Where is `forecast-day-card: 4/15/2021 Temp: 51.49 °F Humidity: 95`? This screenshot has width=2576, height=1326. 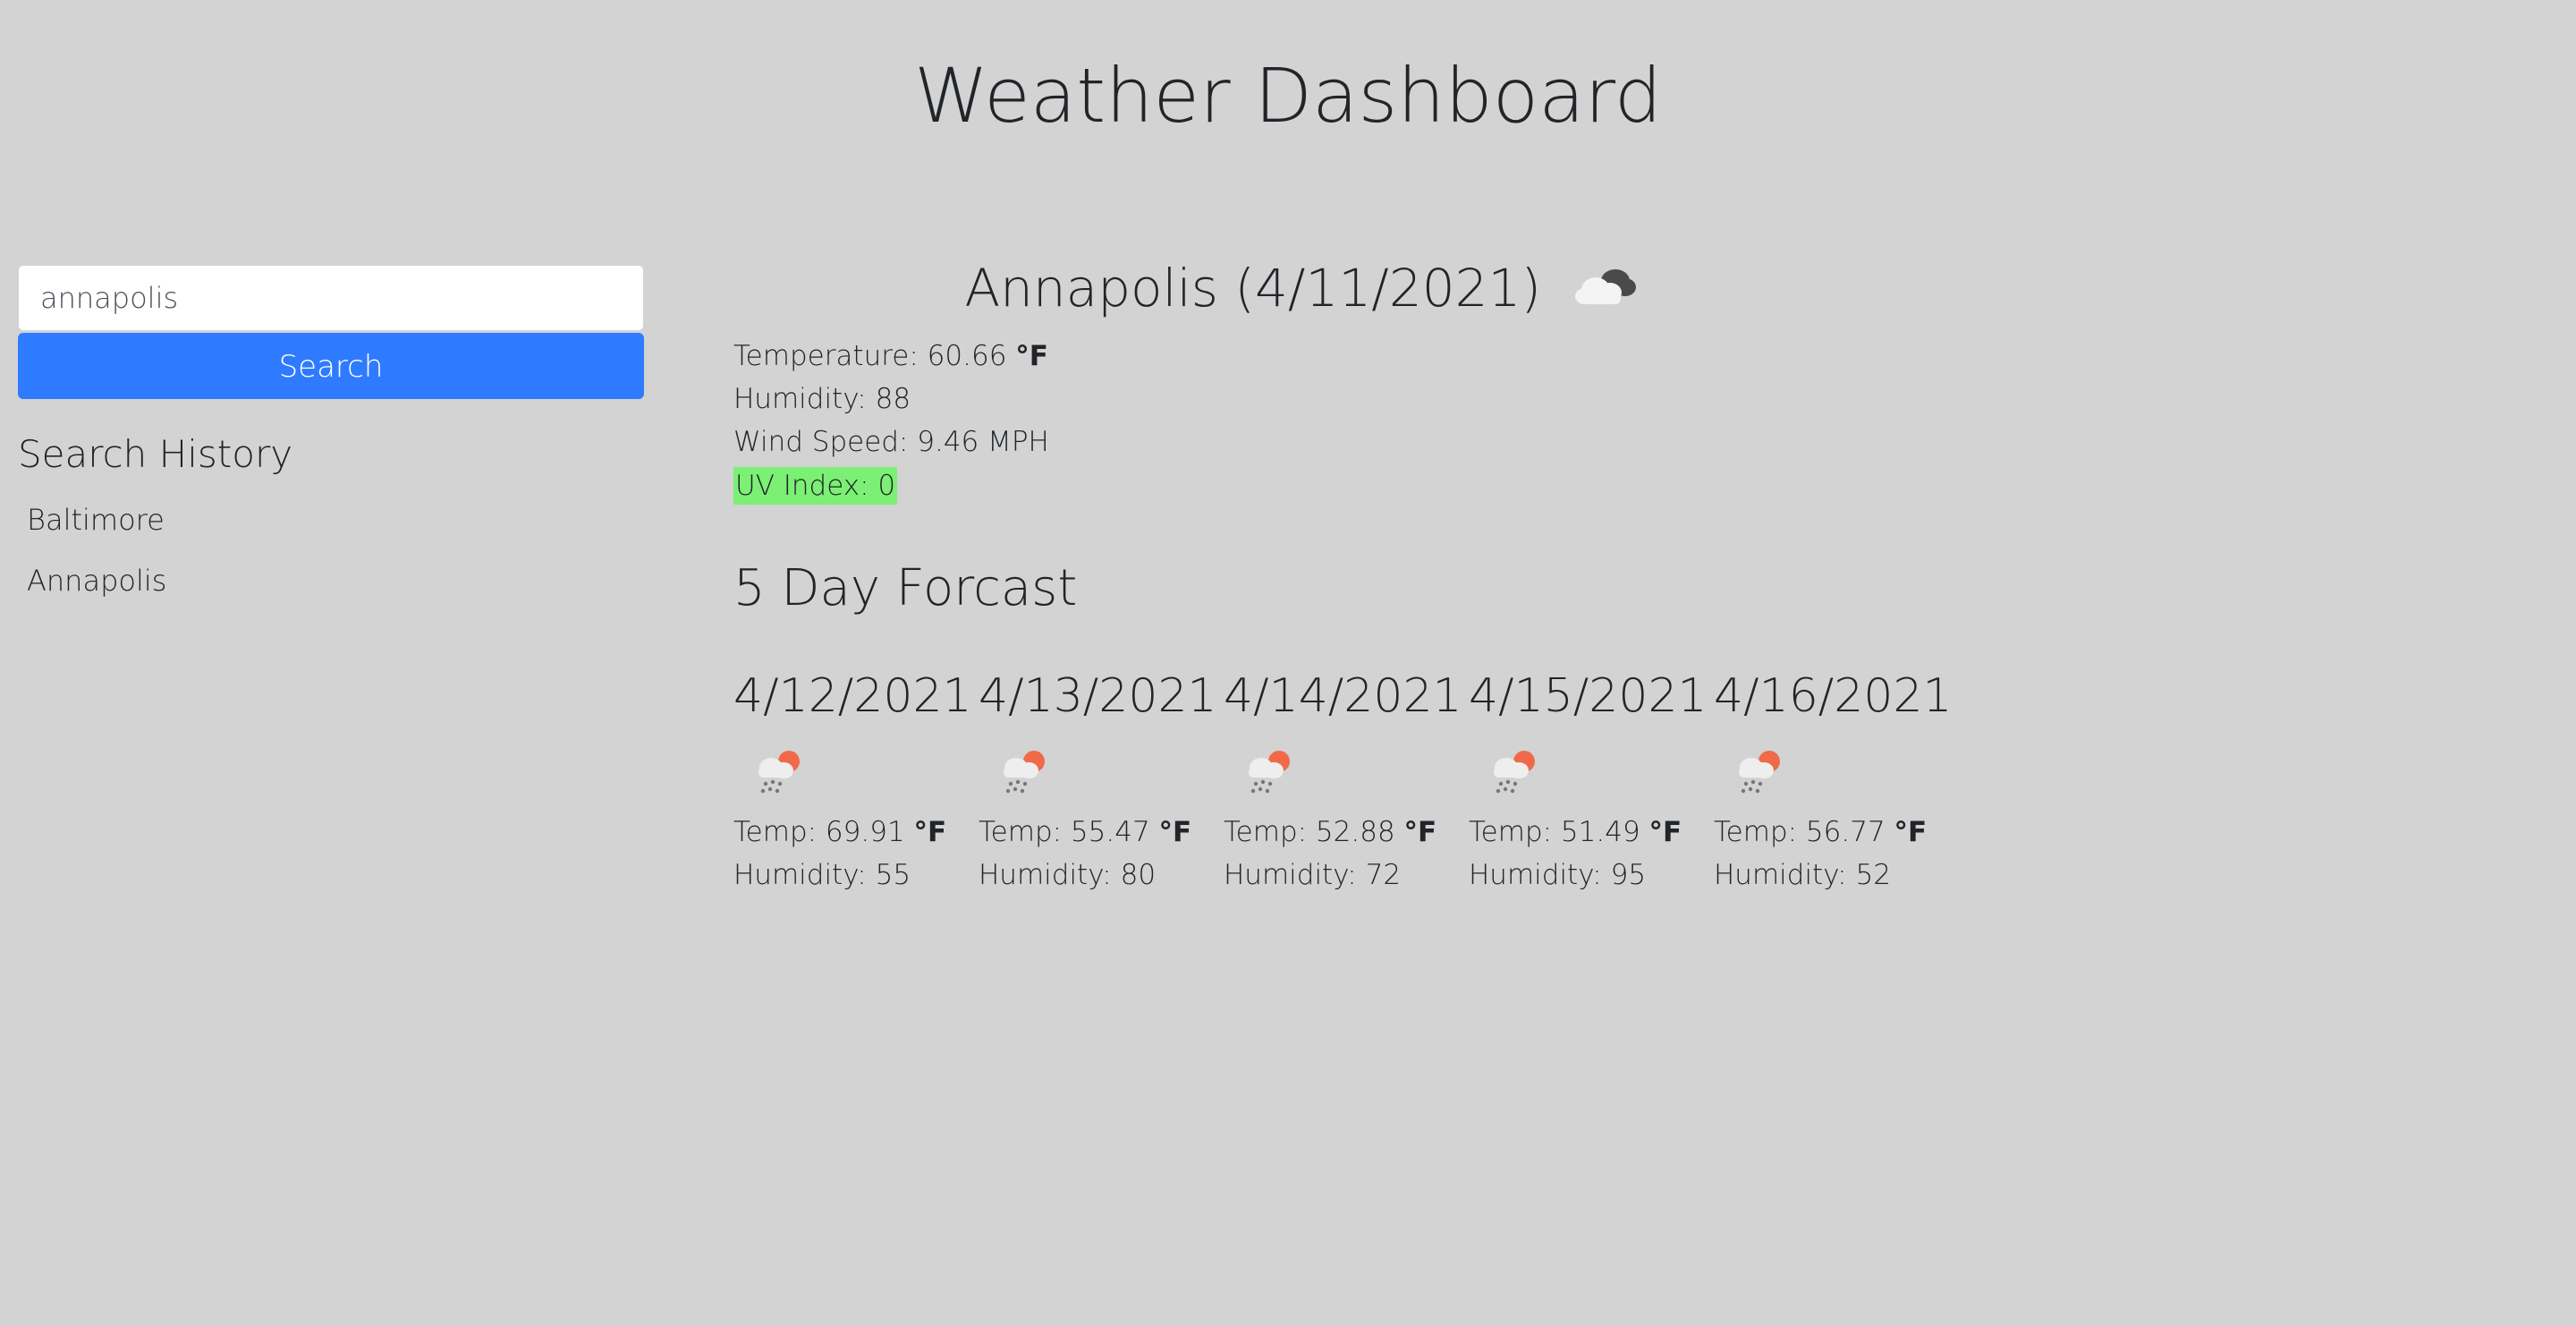 forecast-day-card: 4/15/2021 Temp: 51.49 °F Humidity: 95 is located at coordinates (1591, 780).